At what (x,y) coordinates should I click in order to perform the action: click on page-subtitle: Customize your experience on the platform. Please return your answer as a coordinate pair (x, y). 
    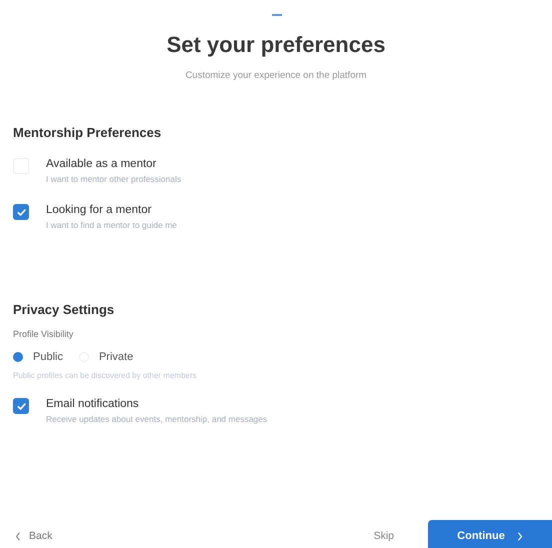
    Looking at the image, I should click on (276, 75).